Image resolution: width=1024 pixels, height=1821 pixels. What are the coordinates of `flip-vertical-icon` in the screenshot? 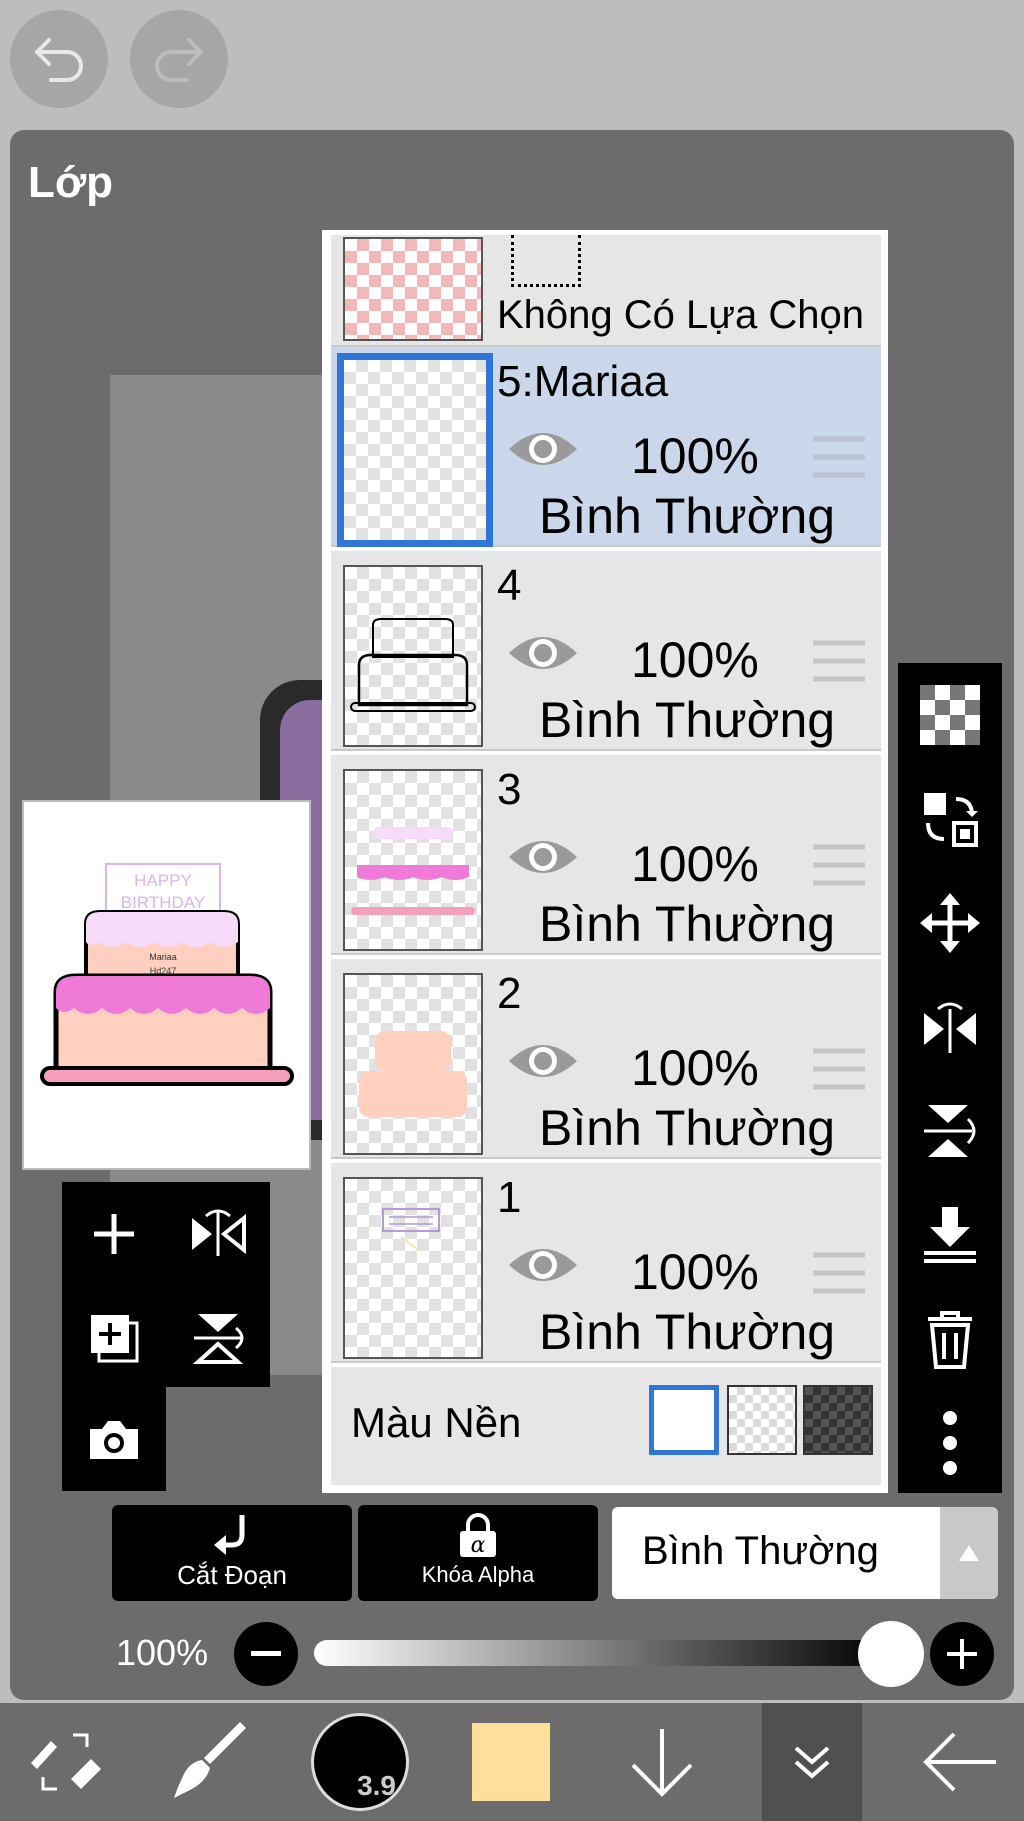 It's located at (950, 1131).